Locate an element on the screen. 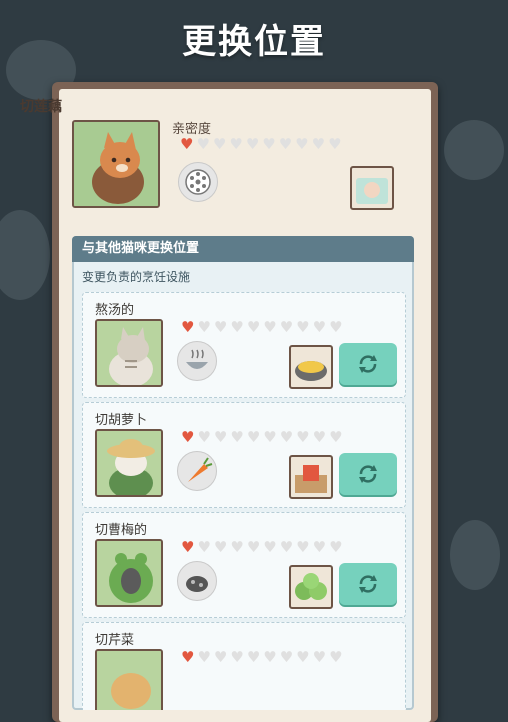  swap-section-subtitle: 变更负责的烹饪设施 is located at coordinates (136, 277).